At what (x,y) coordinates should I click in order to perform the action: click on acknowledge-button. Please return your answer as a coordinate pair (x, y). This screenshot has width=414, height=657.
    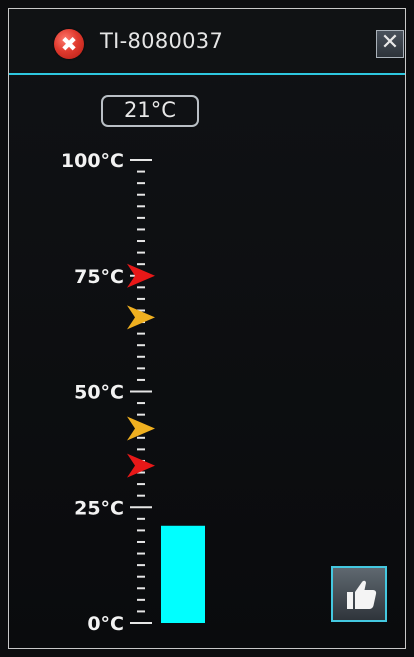
    Looking at the image, I should click on (359, 594).